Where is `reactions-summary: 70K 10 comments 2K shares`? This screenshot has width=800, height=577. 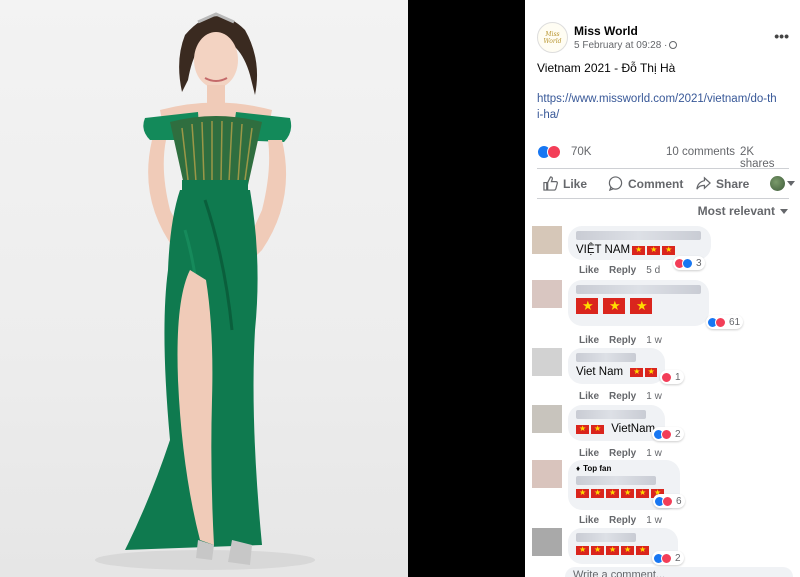 reactions-summary: 70K 10 comments 2K shares is located at coordinates (663, 157).